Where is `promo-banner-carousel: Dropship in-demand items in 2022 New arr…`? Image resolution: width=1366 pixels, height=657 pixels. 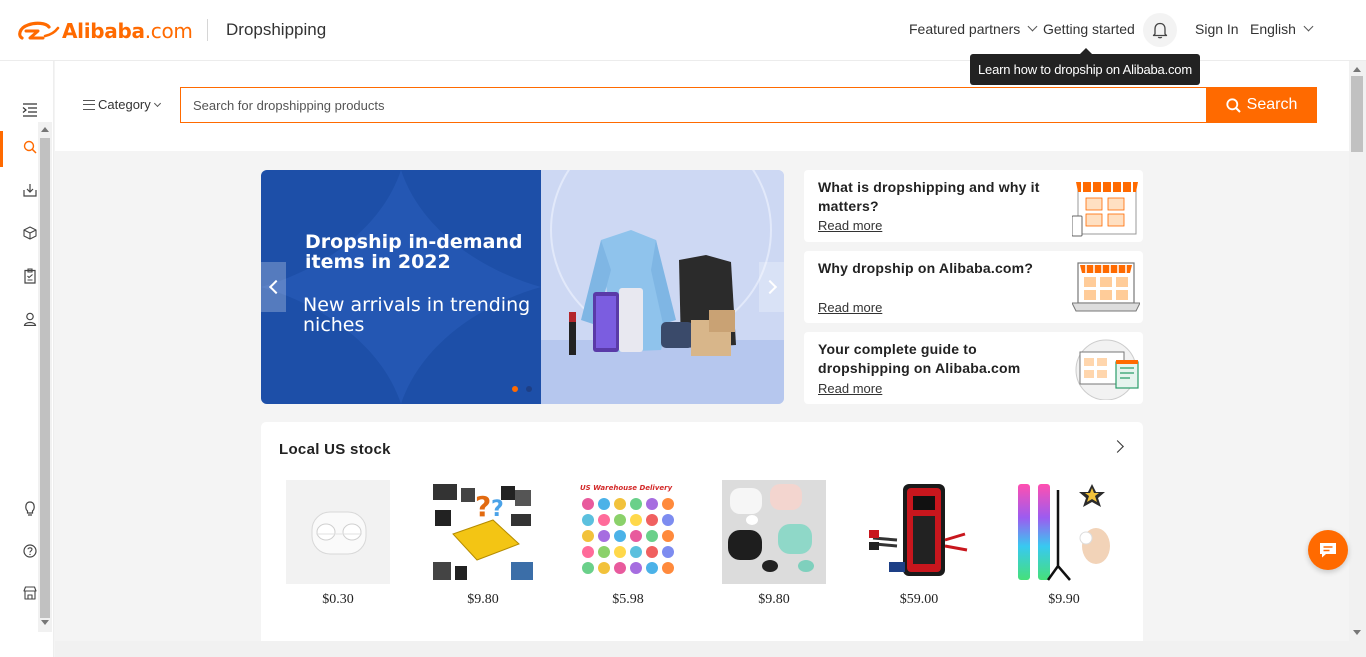
promo-banner-carousel: Dropship in-demand items in 2022 New arr… is located at coordinates (522, 287).